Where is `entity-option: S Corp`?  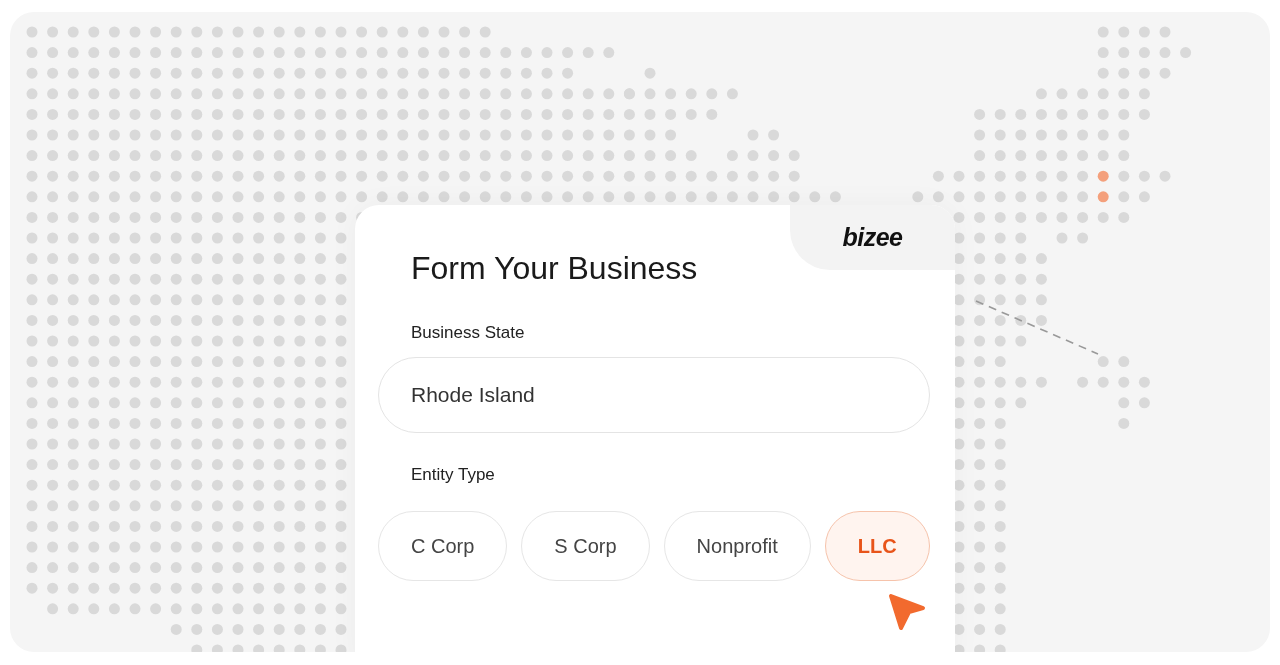 entity-option: S Corp is located at coordinates (585, 546).